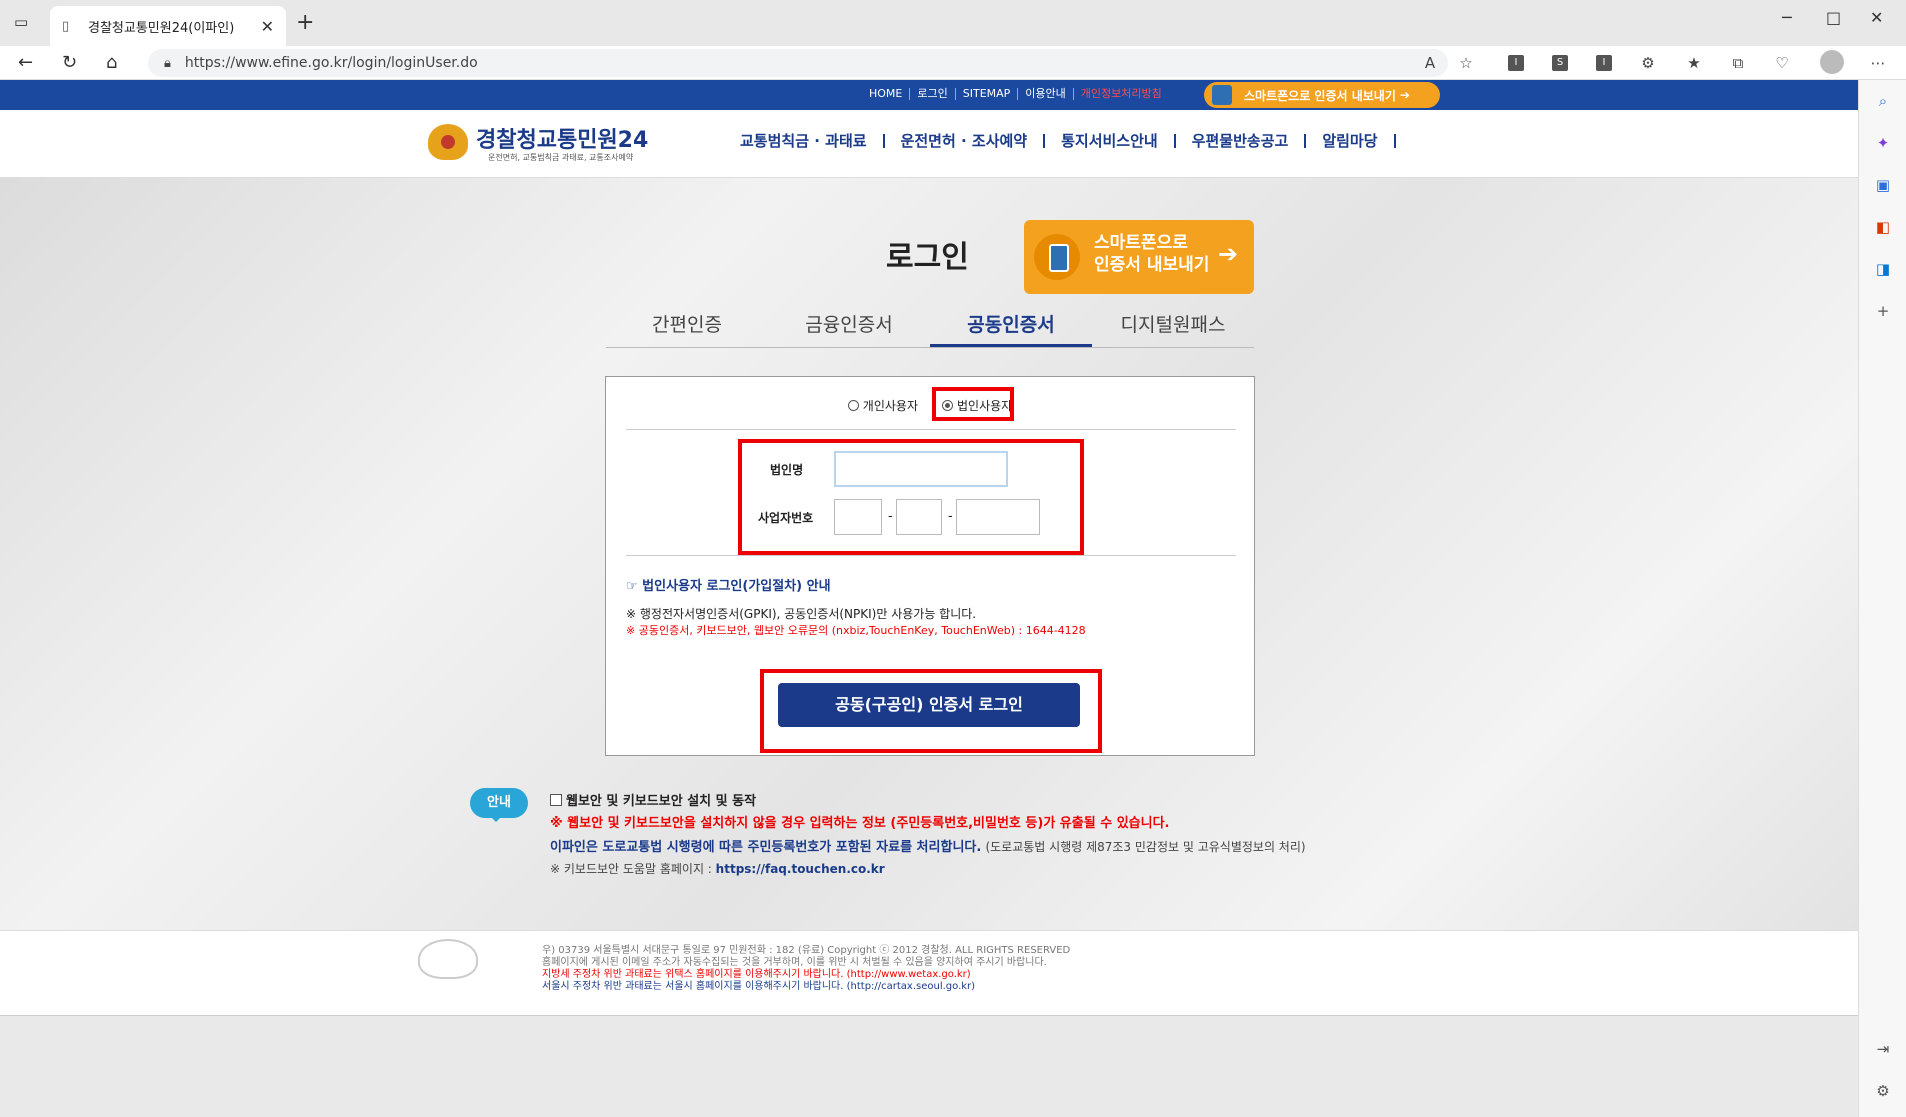  Describe the element at coordinates (1876, 17) in the screenshot. I see `close-window-icon: ✕` at that location.